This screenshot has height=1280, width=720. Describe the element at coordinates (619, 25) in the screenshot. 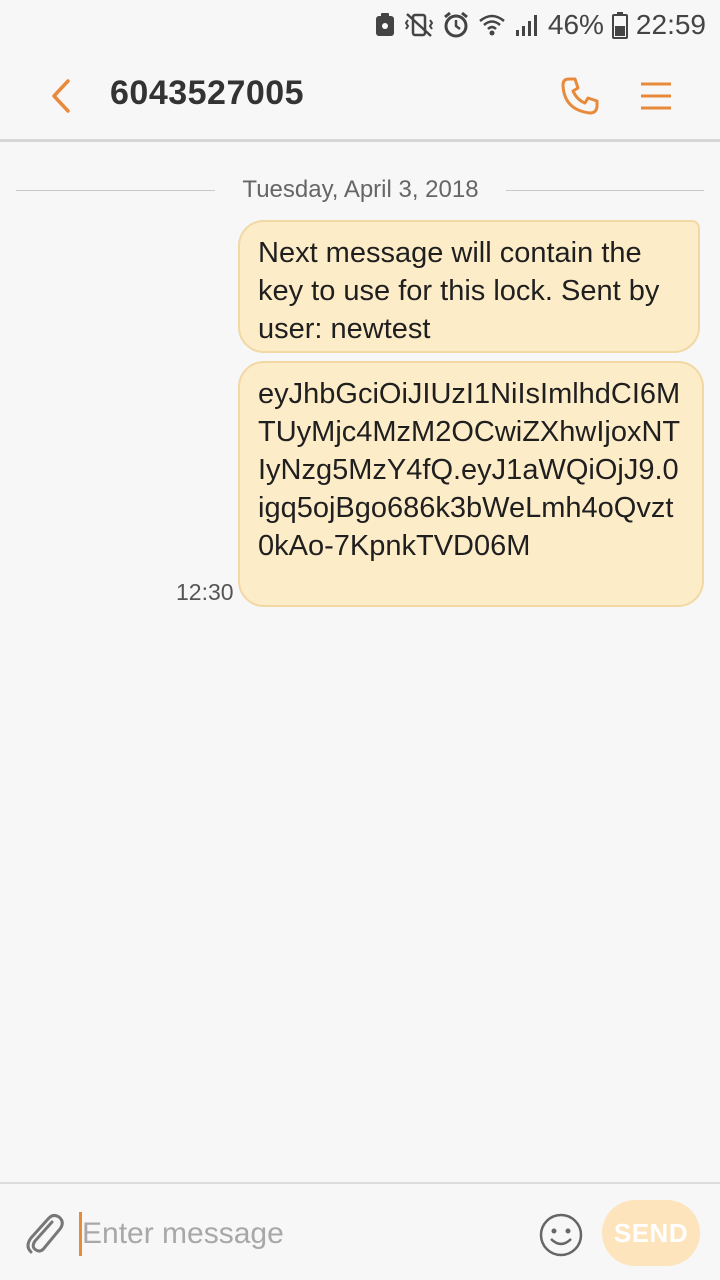

I see `battery-icon` at that location.